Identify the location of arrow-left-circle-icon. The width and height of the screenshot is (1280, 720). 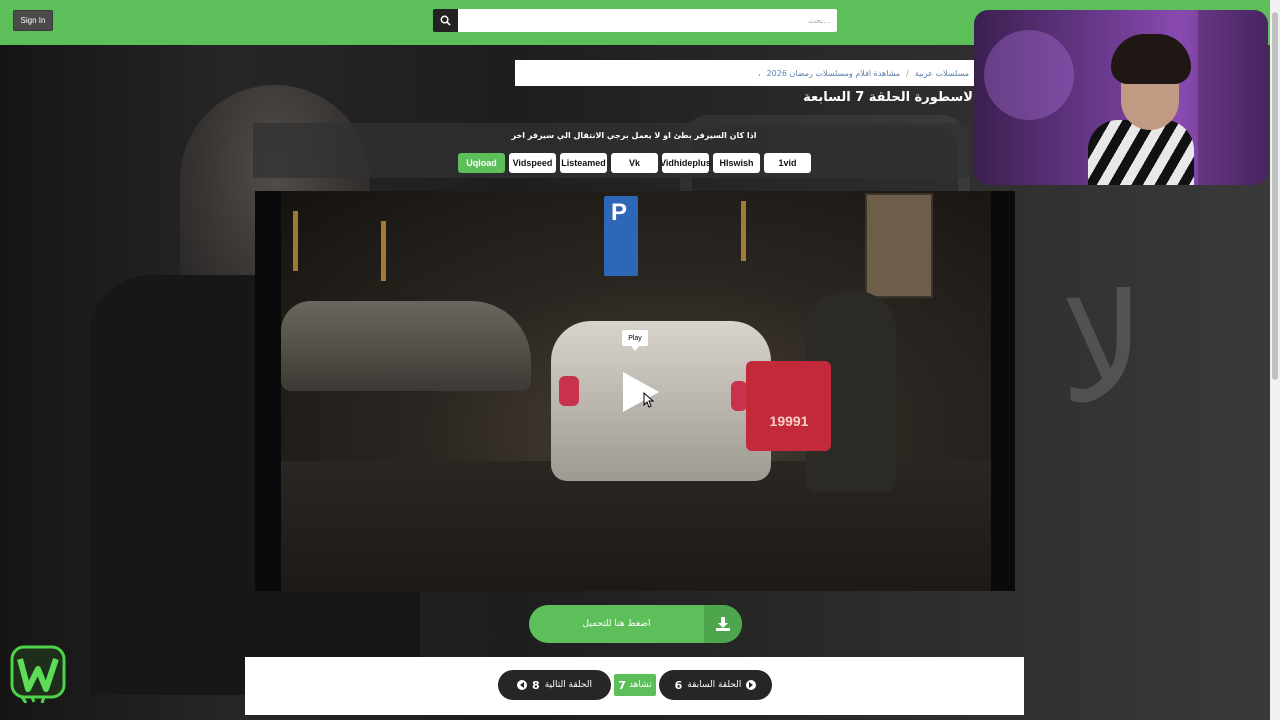
(522, 685).